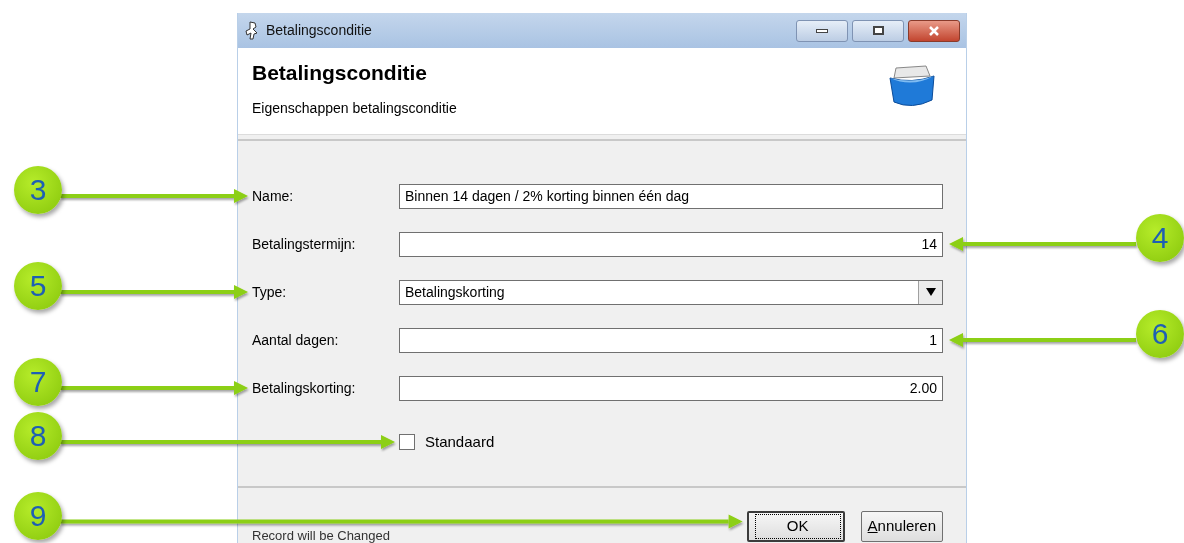 The image size is (1184, 543). Describe the element at coordinates (38, 515) in the screenshot. I see `callout-badge: 9` at that location.